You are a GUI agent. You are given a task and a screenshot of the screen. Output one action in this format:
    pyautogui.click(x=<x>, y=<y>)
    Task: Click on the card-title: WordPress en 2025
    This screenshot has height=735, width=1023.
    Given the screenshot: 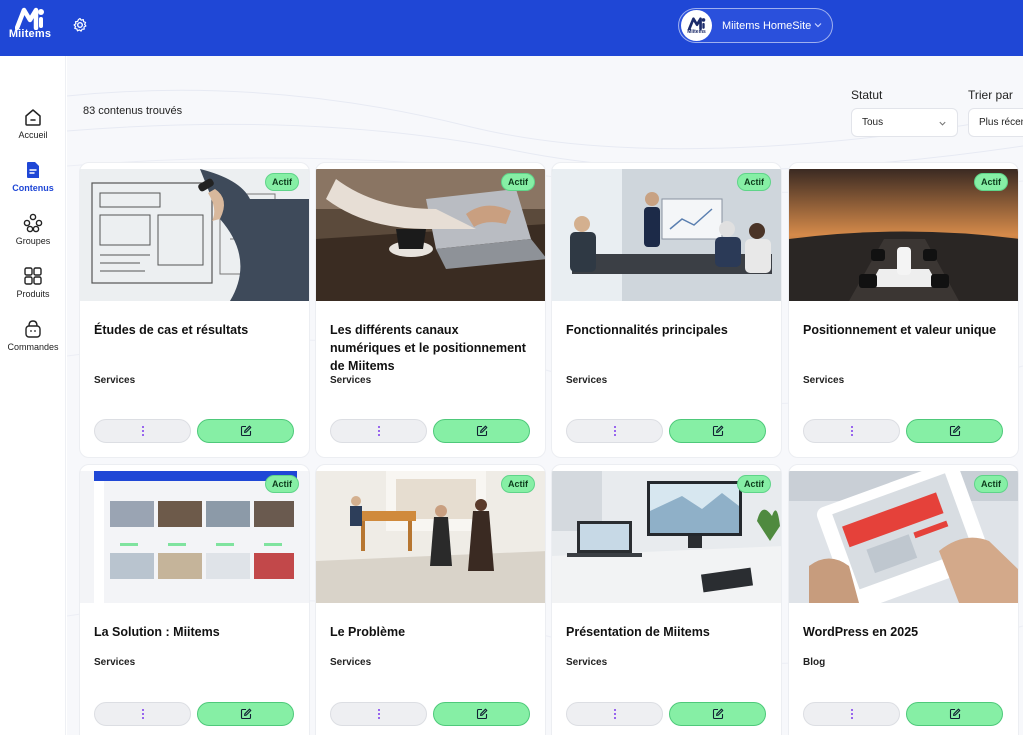 What is the action you would take?
    pyautogui.click(x=861, y=632)
    